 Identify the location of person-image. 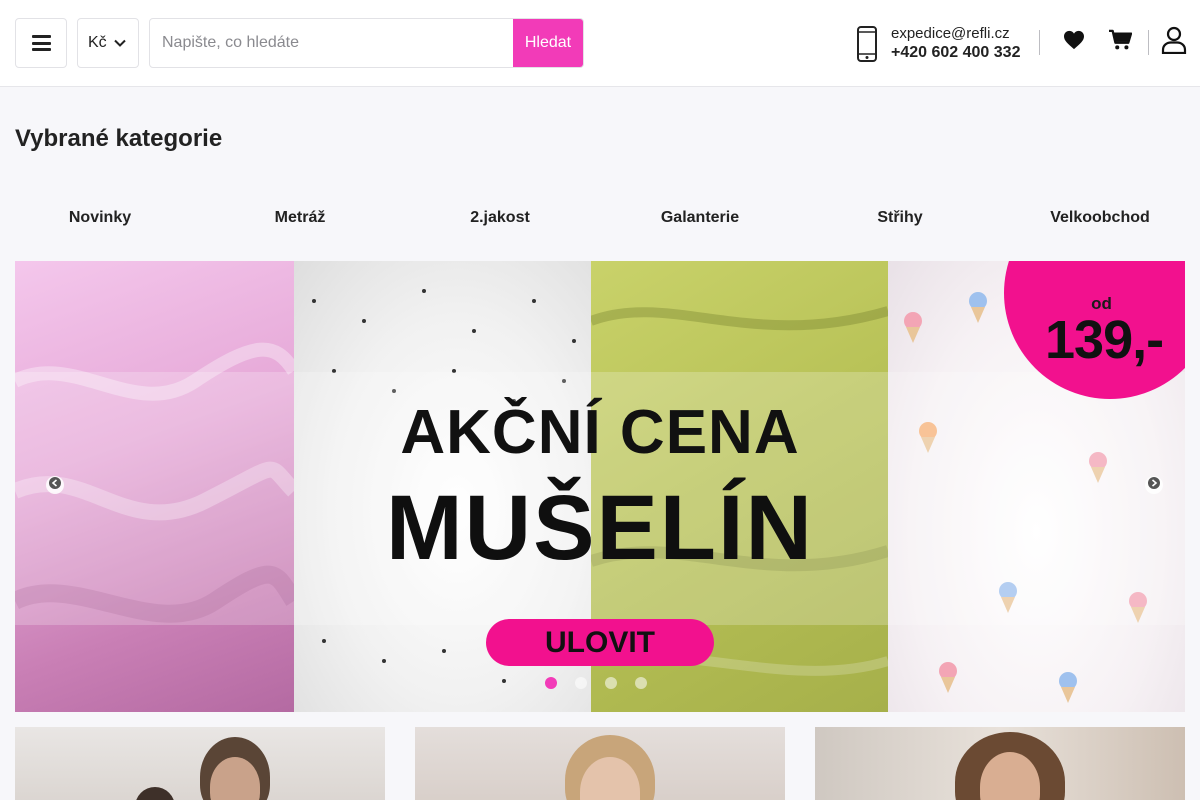
(155, 793).